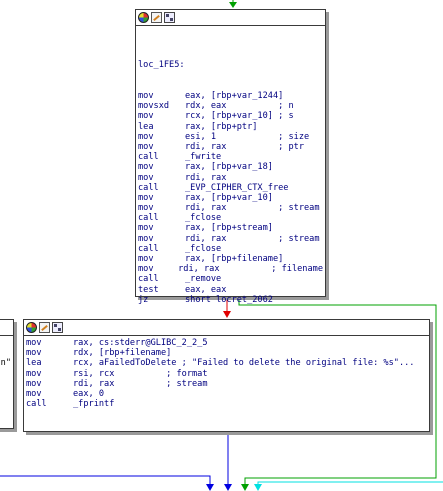 The width and height of the screenshot is (443, 491). I want to click on operands: _EVP_CIPHER_CTX_free, so click(236, 188).